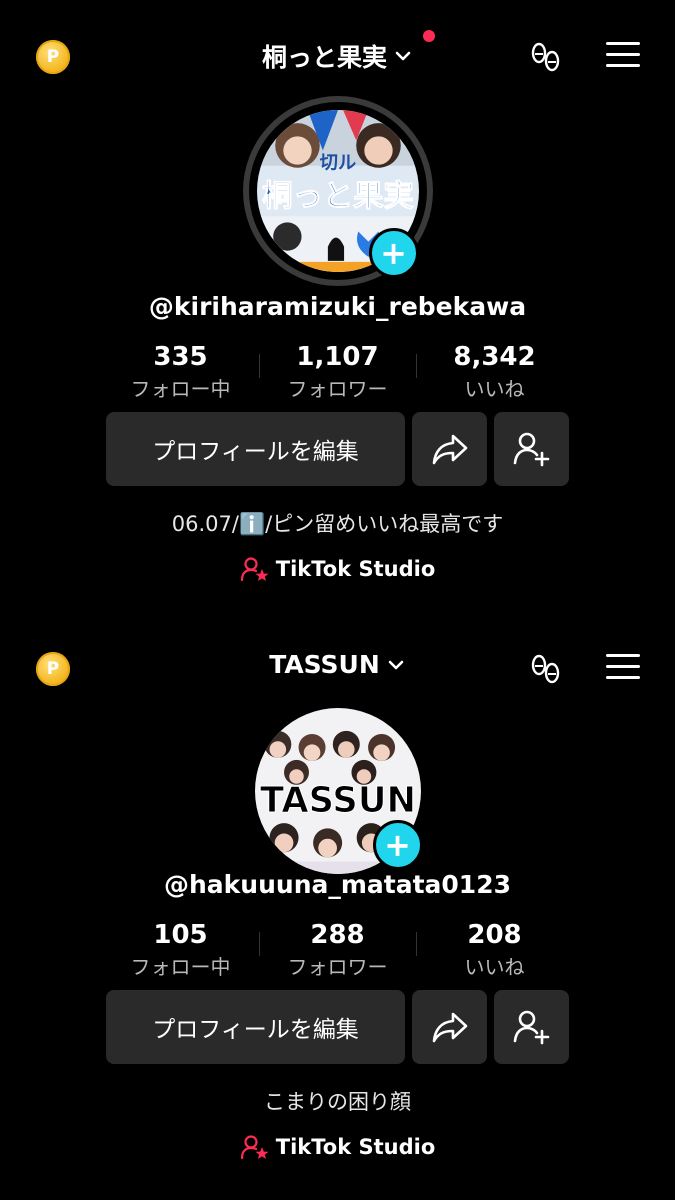 Image resolution: width=675 pixels, height=1200 pixels. Describe the element at coordinates (337, 935) in the screenshot. I see `followers-count: 288` at that location.